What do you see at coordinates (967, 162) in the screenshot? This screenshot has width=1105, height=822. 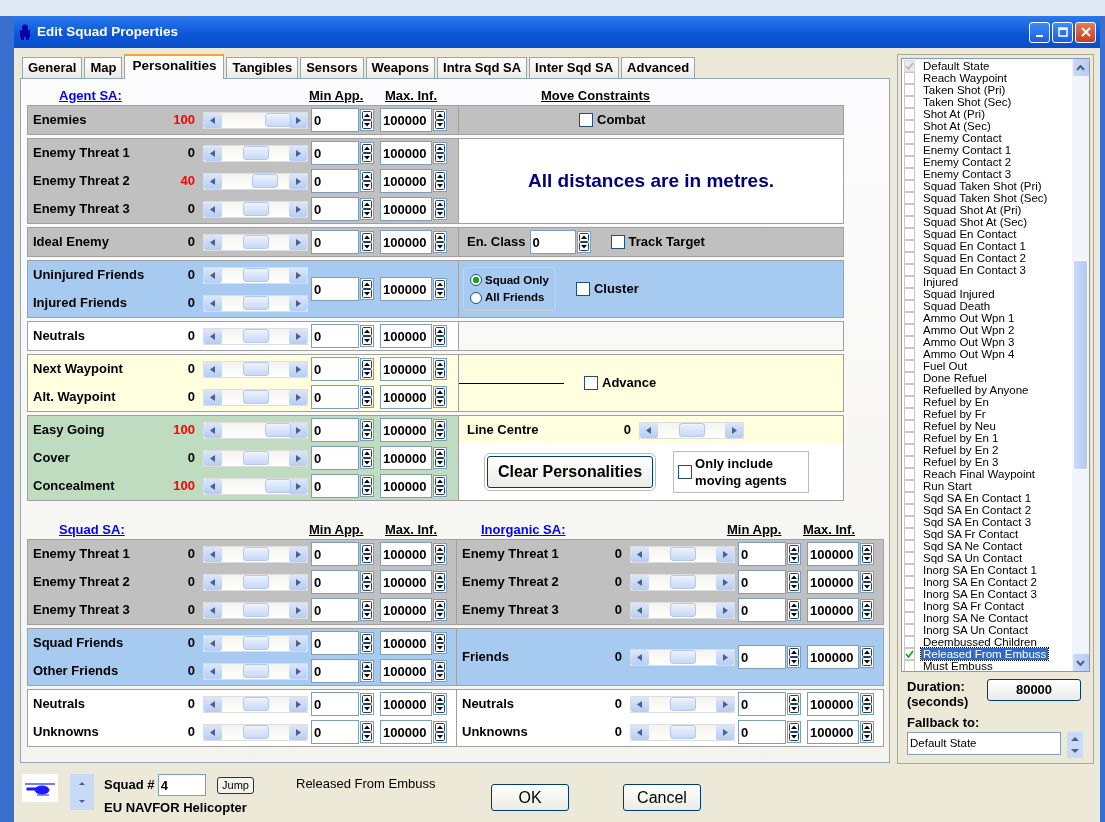 I see `list-item: Enemy Contact 2` at bounding box center [967, 162].